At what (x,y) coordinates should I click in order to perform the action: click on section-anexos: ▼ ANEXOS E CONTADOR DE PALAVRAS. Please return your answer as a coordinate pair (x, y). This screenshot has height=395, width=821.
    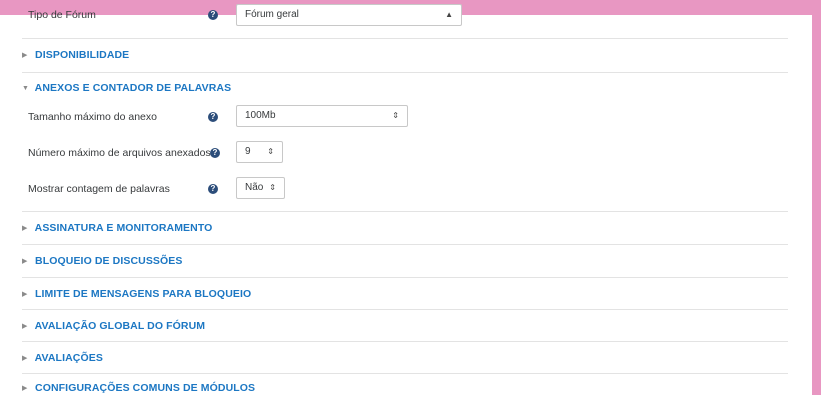
    Looking at the image, I should click on (126, 88).